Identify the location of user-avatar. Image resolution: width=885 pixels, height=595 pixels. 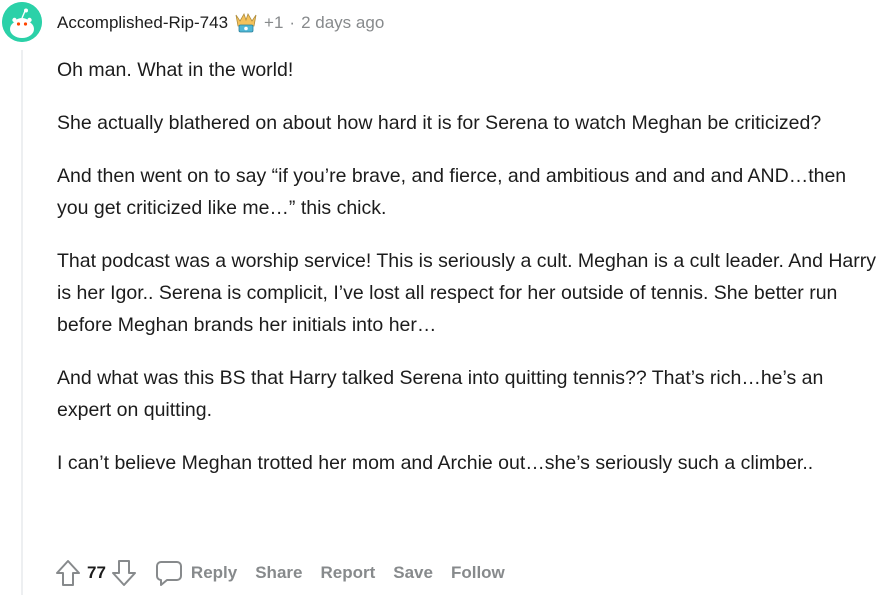
(22, 22).